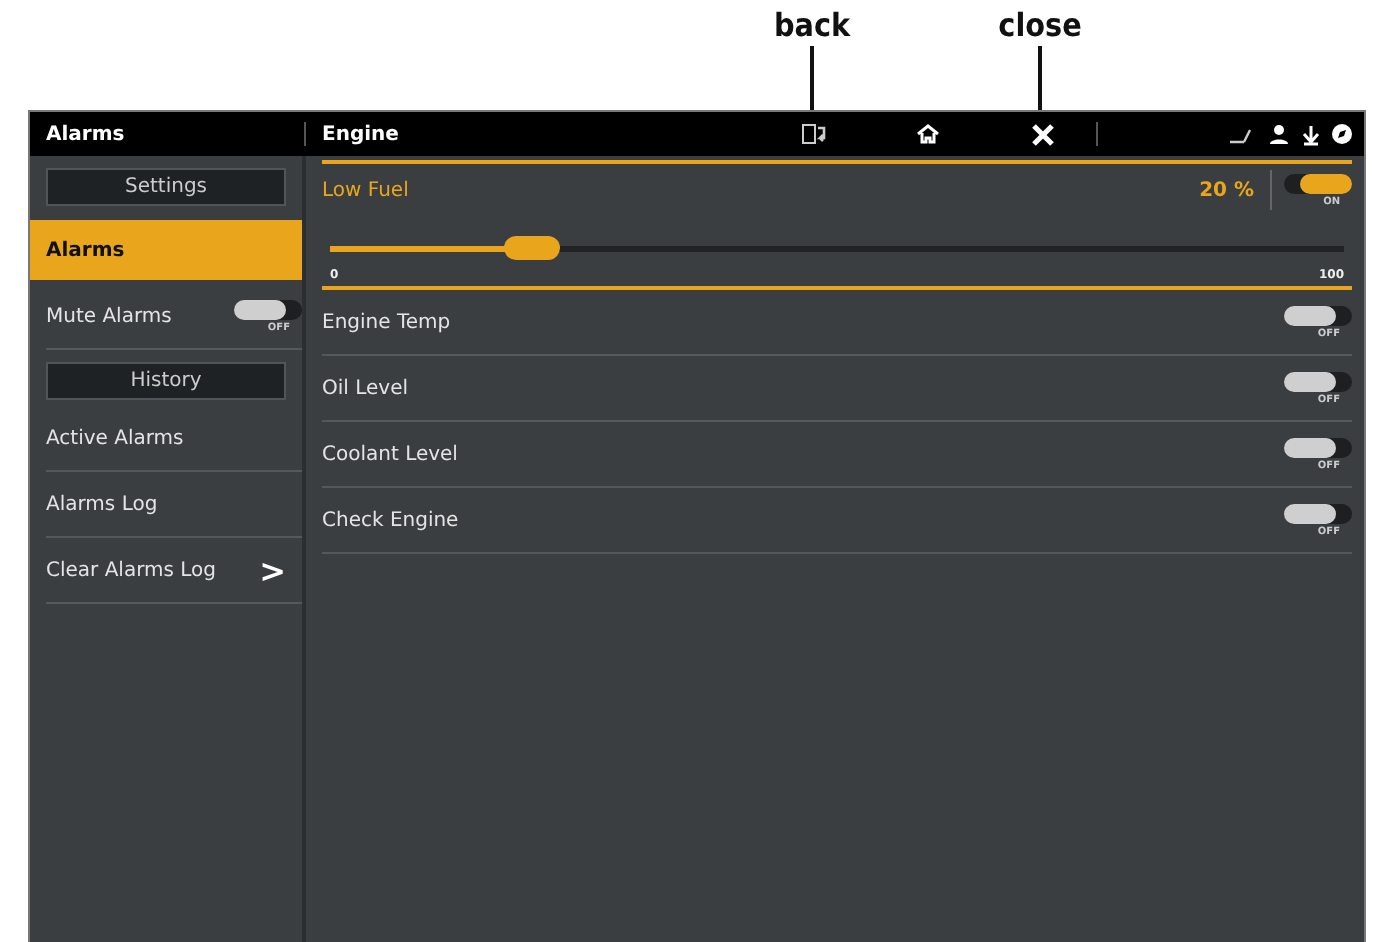  Describe the element at coordinates (1040, 26) in the screenshot. I see `callout-label: close` at that location.